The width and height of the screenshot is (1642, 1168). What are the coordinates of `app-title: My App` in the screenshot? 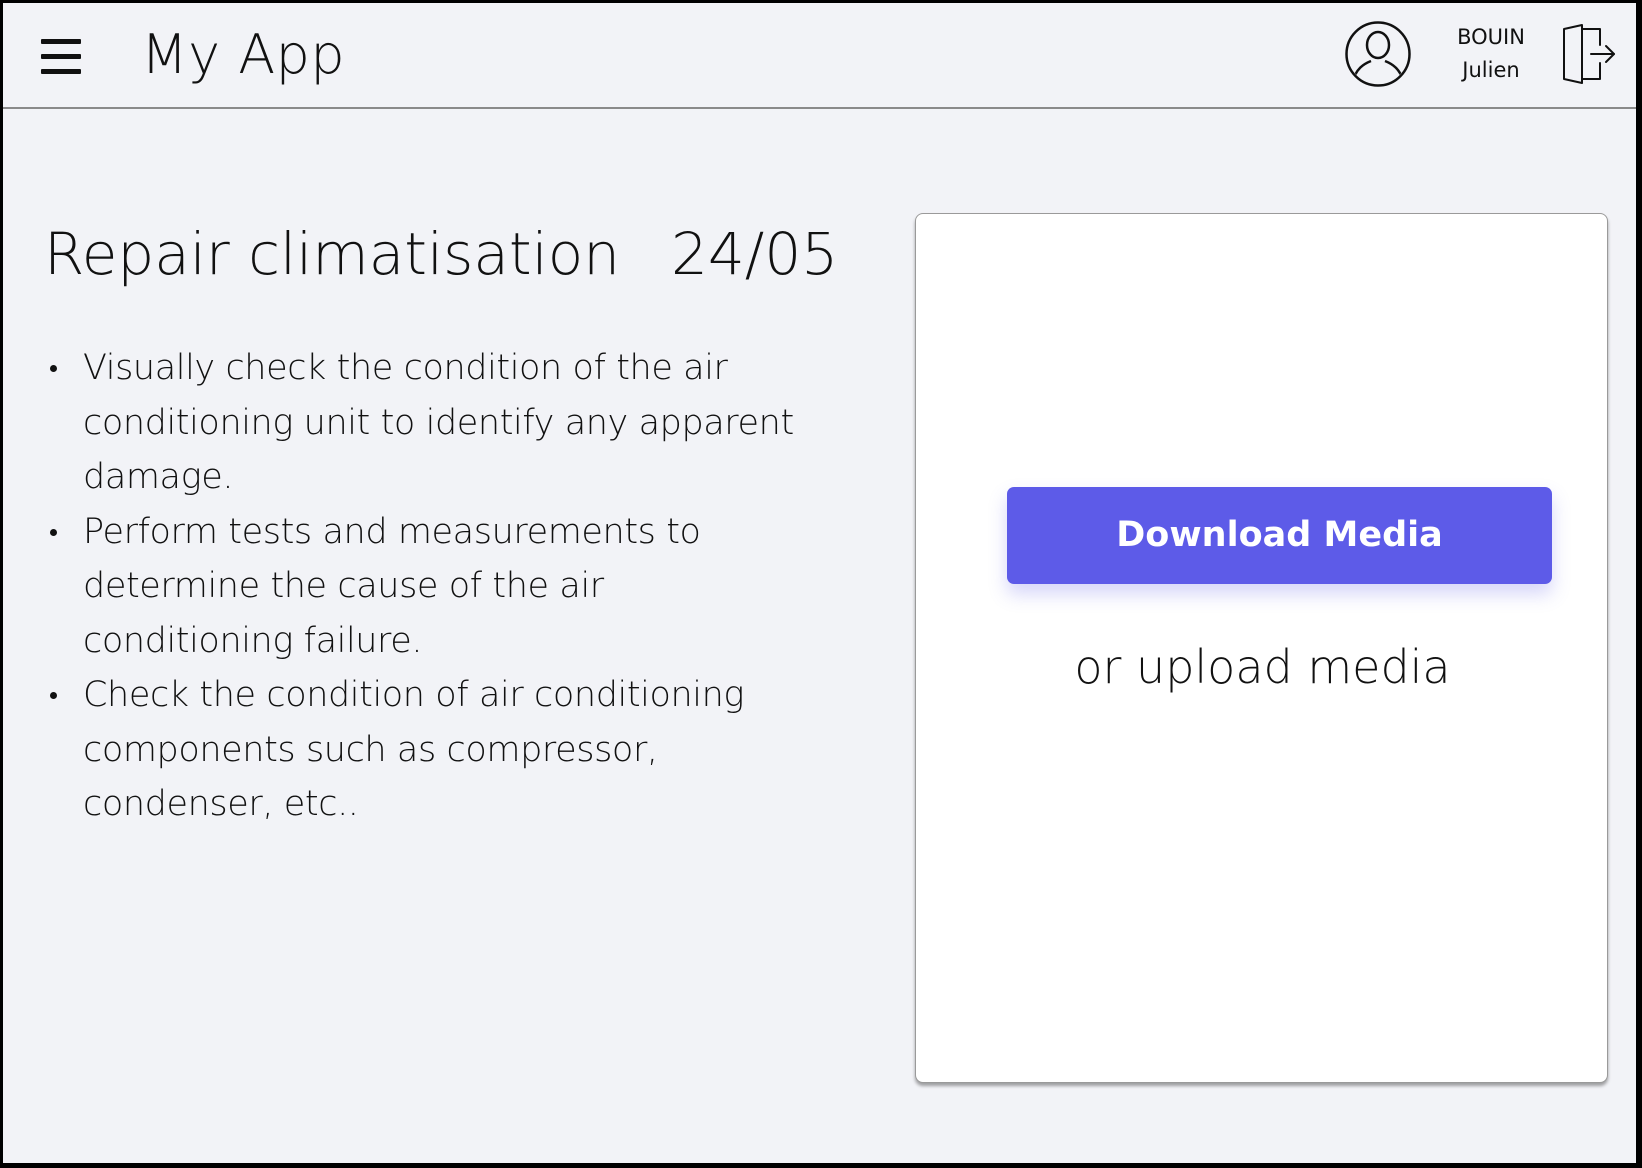 It's located at (243, 54).